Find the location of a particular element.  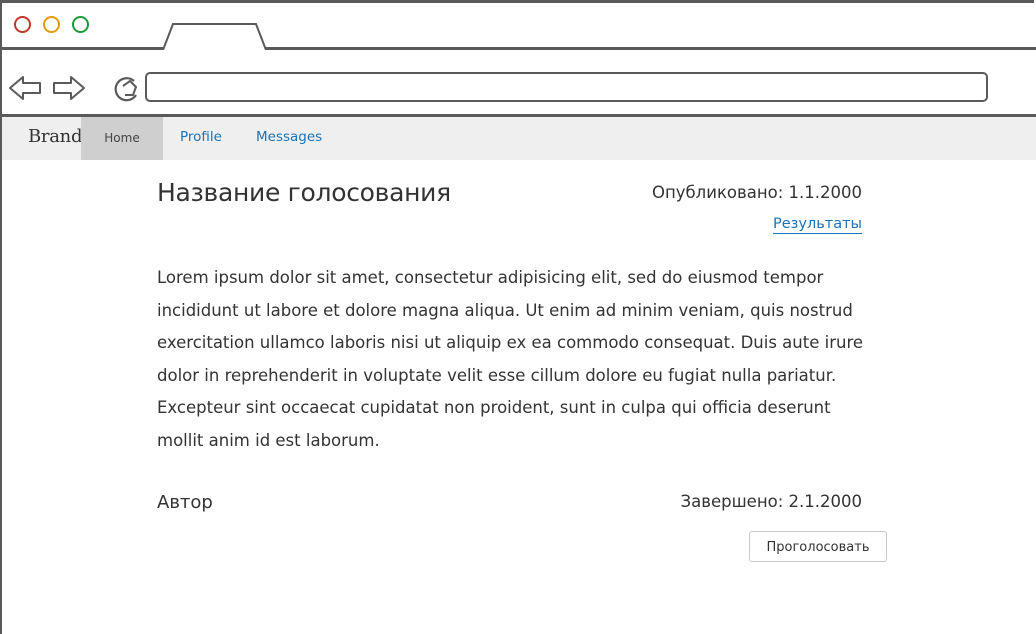

nav-item-home: Home is located at coordinates (122, 138).